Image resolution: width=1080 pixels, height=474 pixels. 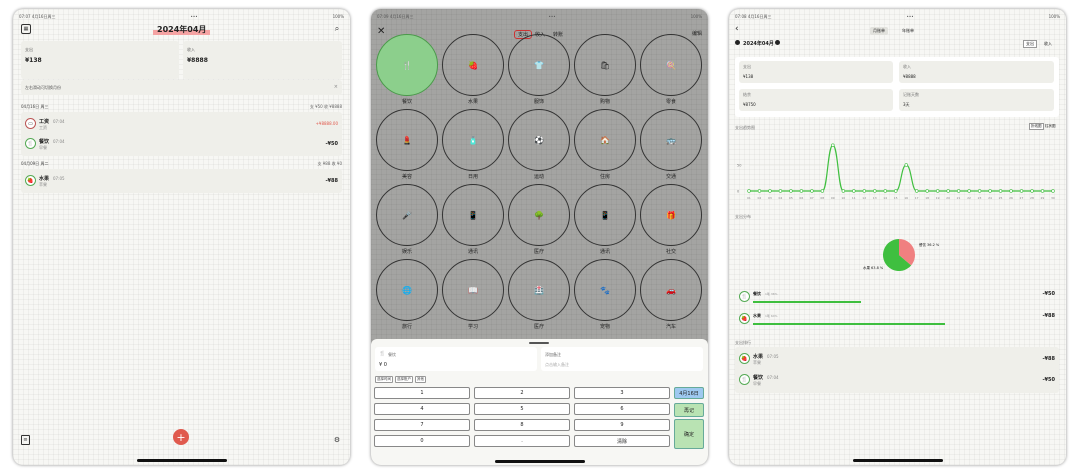 What do you see at coordinates (737, 42) in the screenshot?
I see `prev-month-icon` at bounding box center [737, 42].